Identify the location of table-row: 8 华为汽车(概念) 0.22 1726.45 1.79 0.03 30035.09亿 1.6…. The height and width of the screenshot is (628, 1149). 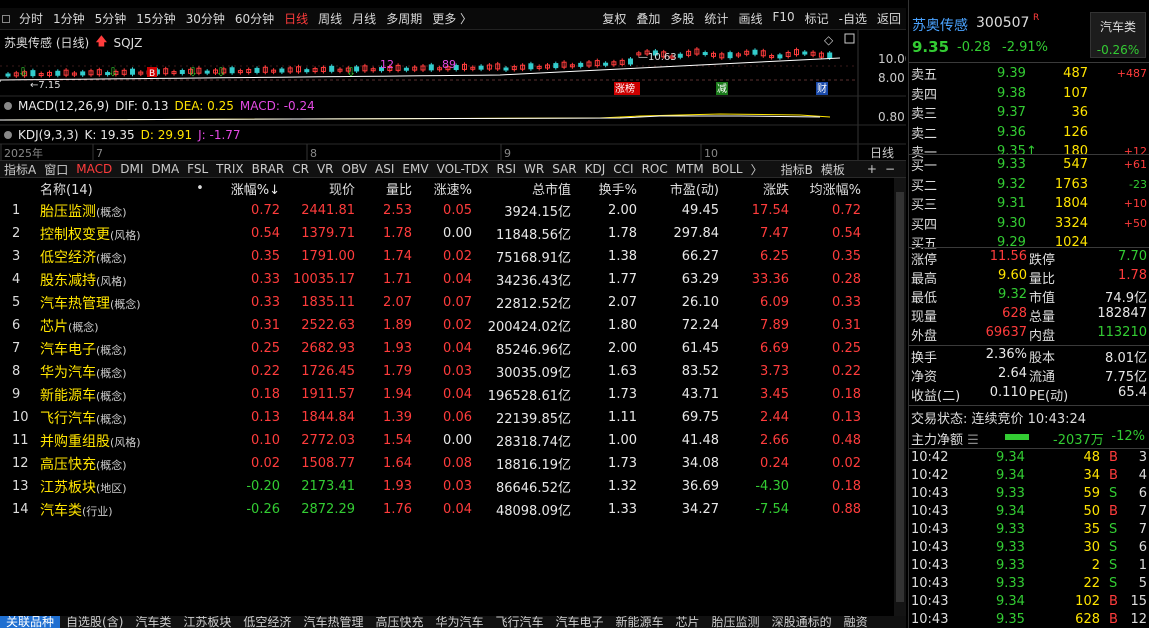
(447, 371).